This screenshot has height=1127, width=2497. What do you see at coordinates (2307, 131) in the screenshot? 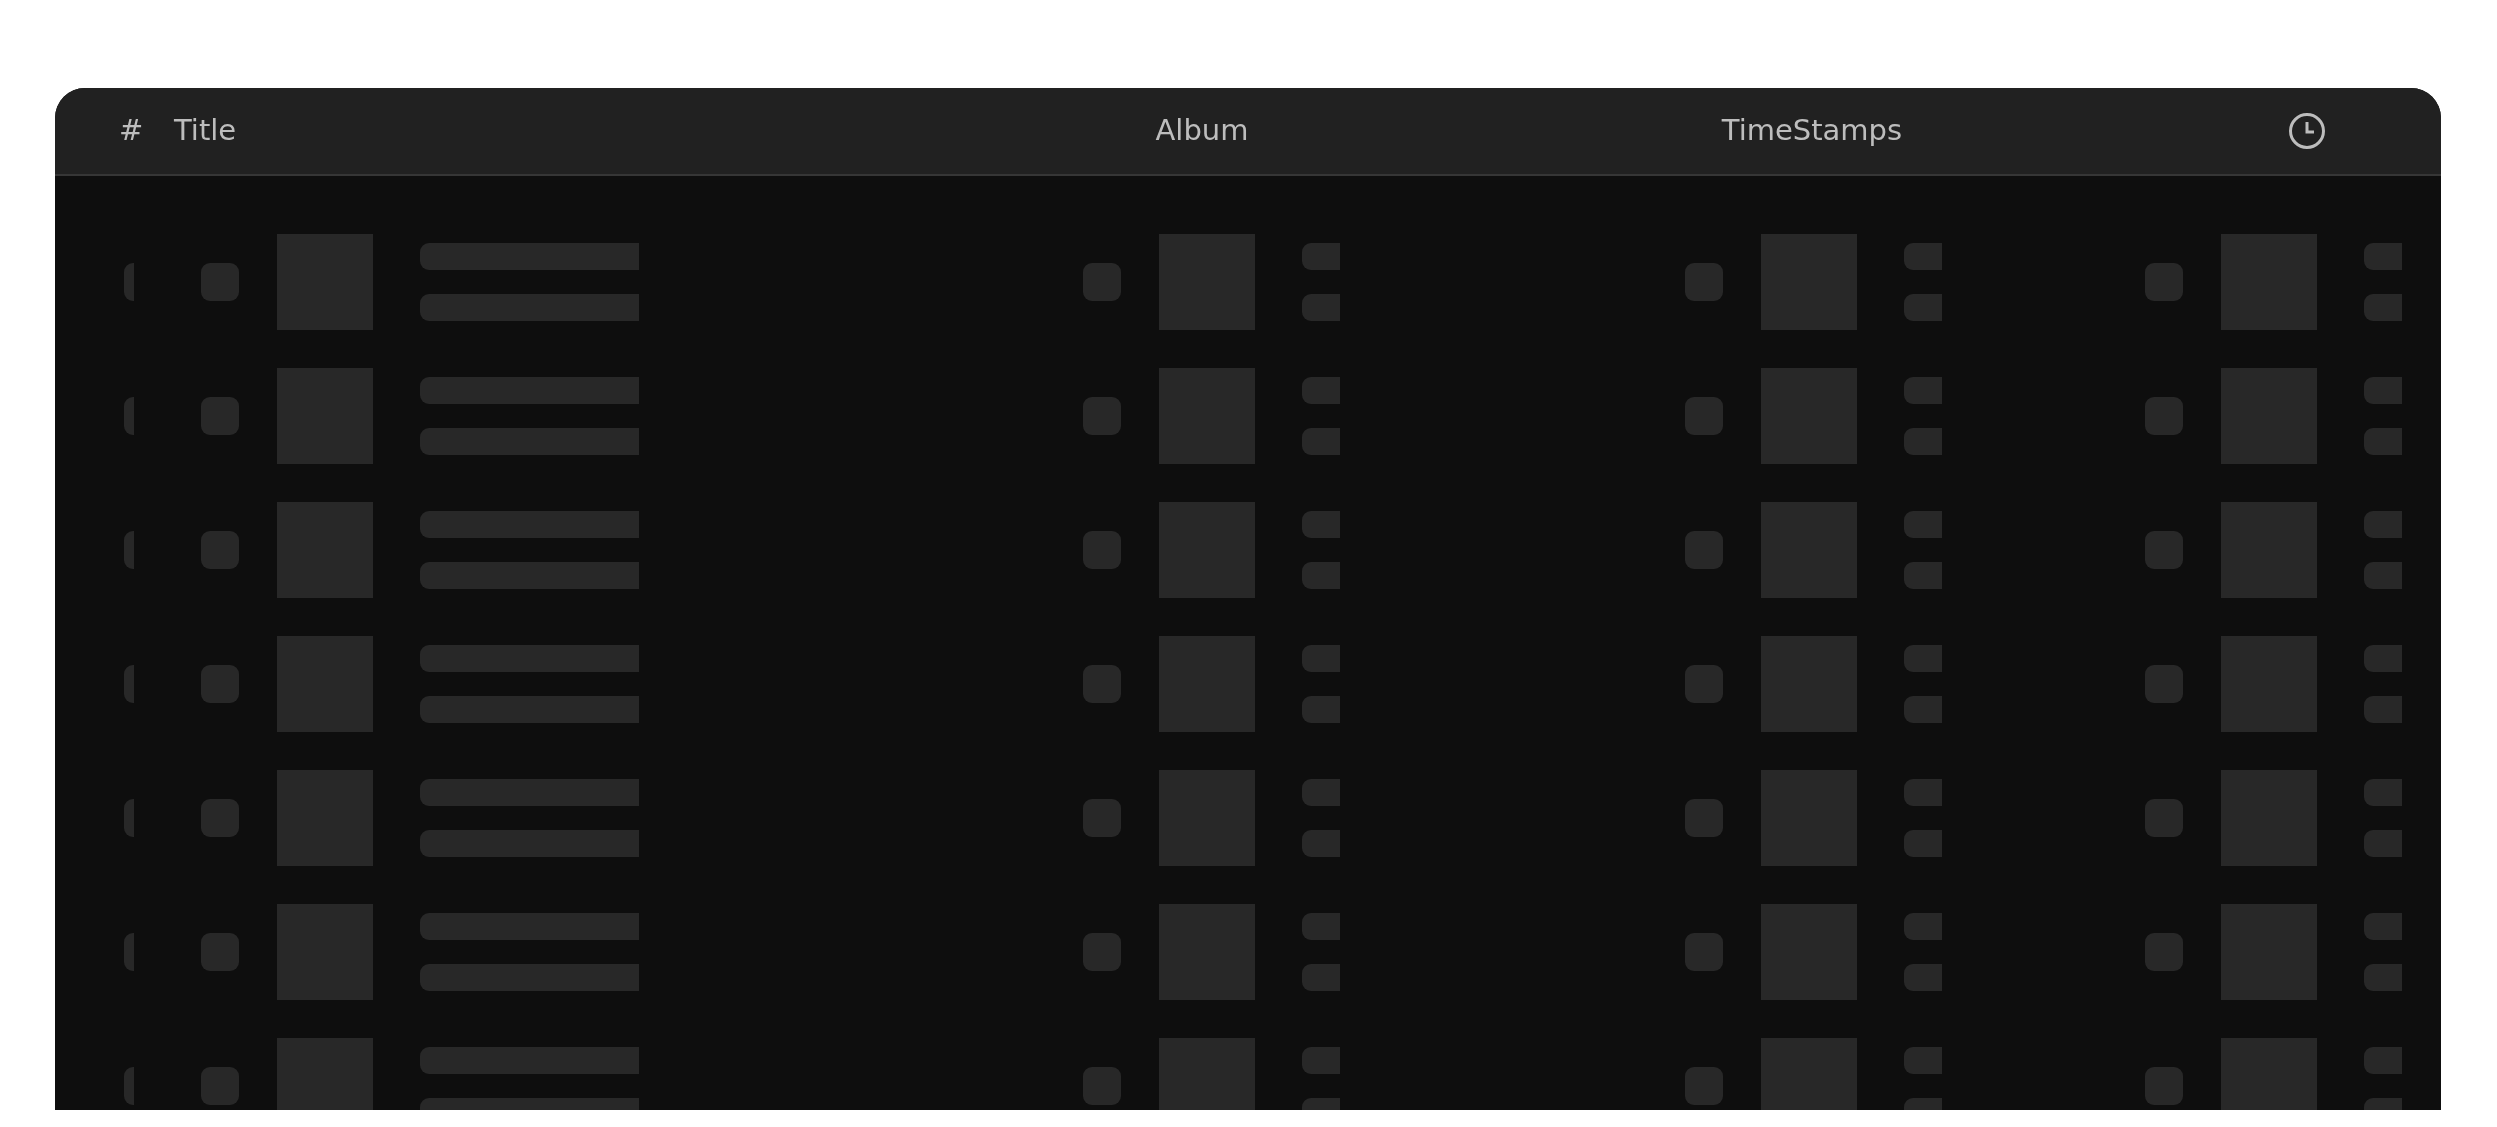
I see `clock-icon` at bounding box center [2307, 131].